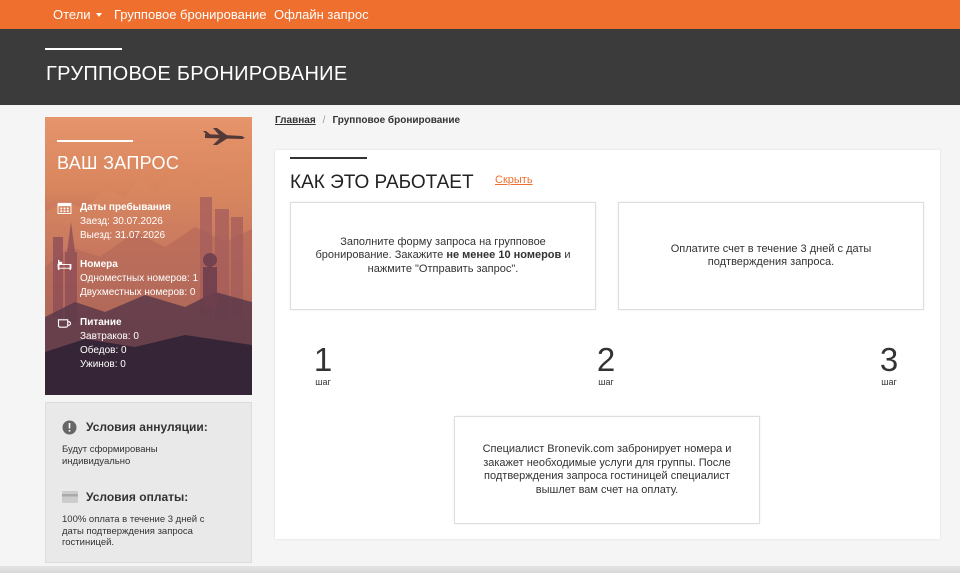 This screenshot has height=573, width=960. I want to click on panel-divider, so click(95, 141).